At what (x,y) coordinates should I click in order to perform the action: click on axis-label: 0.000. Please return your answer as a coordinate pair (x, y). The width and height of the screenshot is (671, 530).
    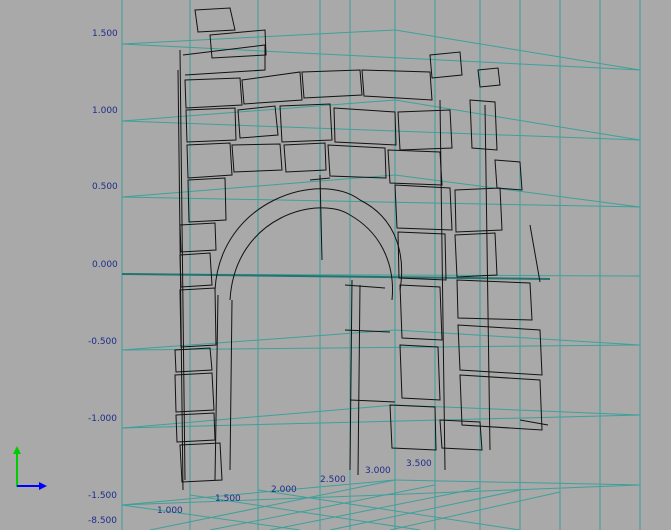
    Looking at the image, I should click on (105, 265).